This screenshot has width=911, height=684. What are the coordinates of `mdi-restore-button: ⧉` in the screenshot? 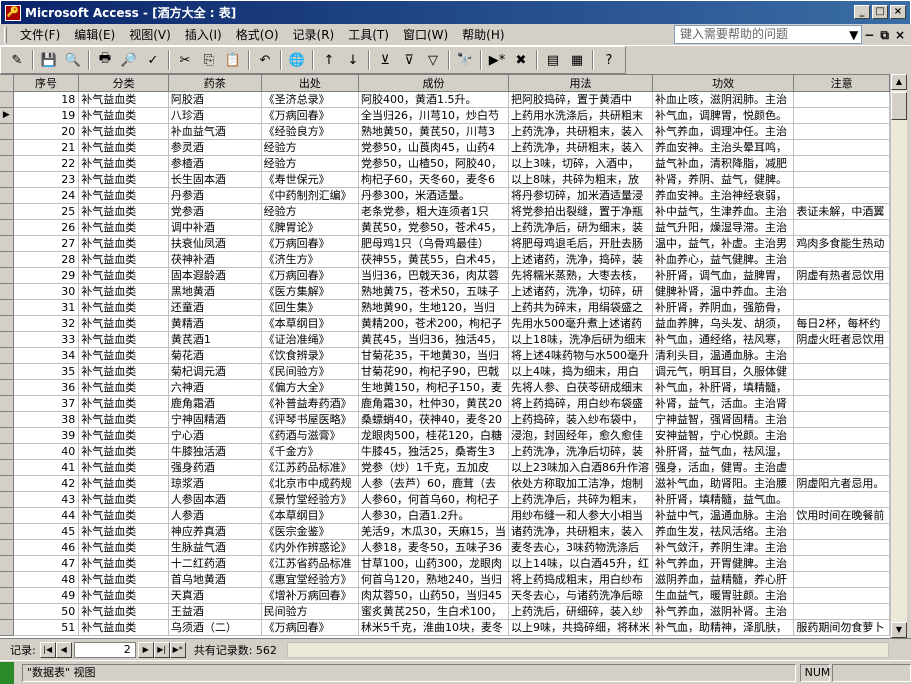 It's located at (884, 35).